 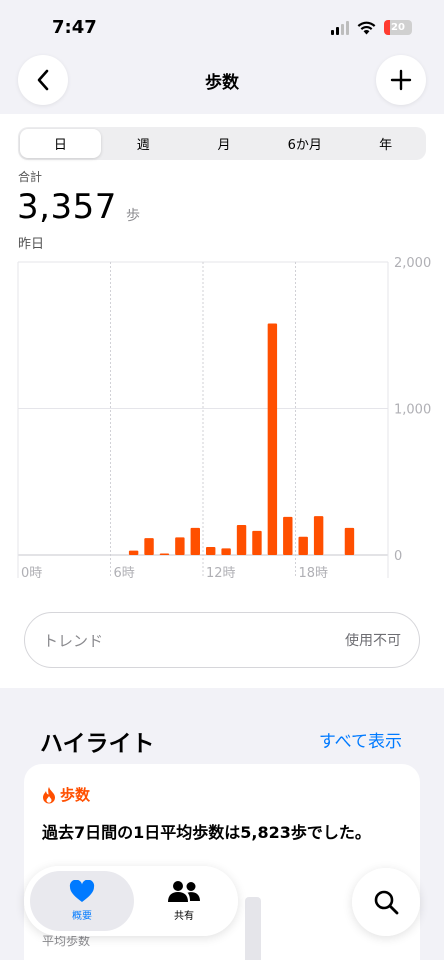 I want to click on card-category: 歩数, so click(x=66, y=794).